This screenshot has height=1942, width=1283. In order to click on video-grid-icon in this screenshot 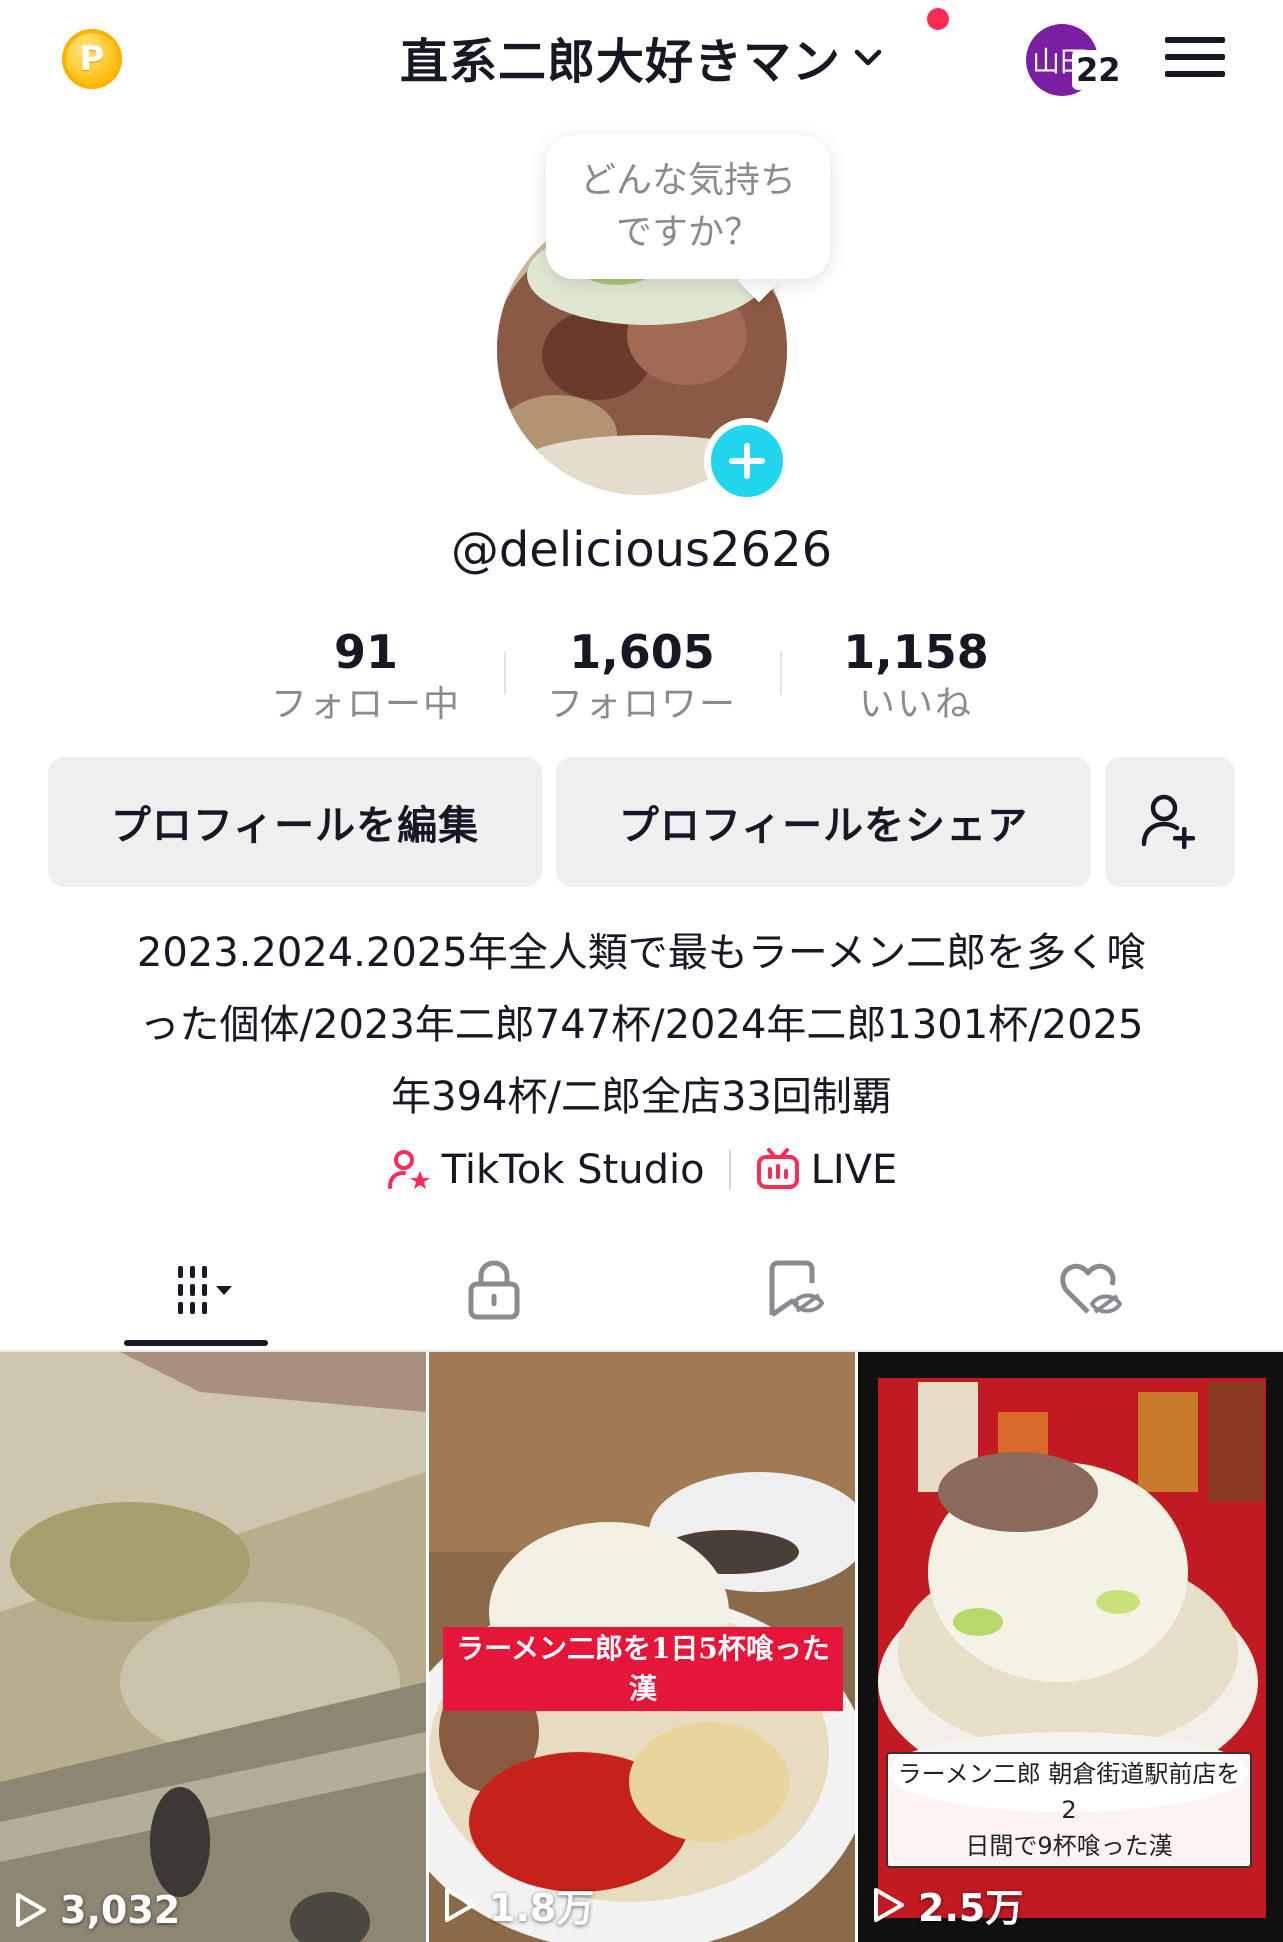, I will do `click(205, 1290)`.